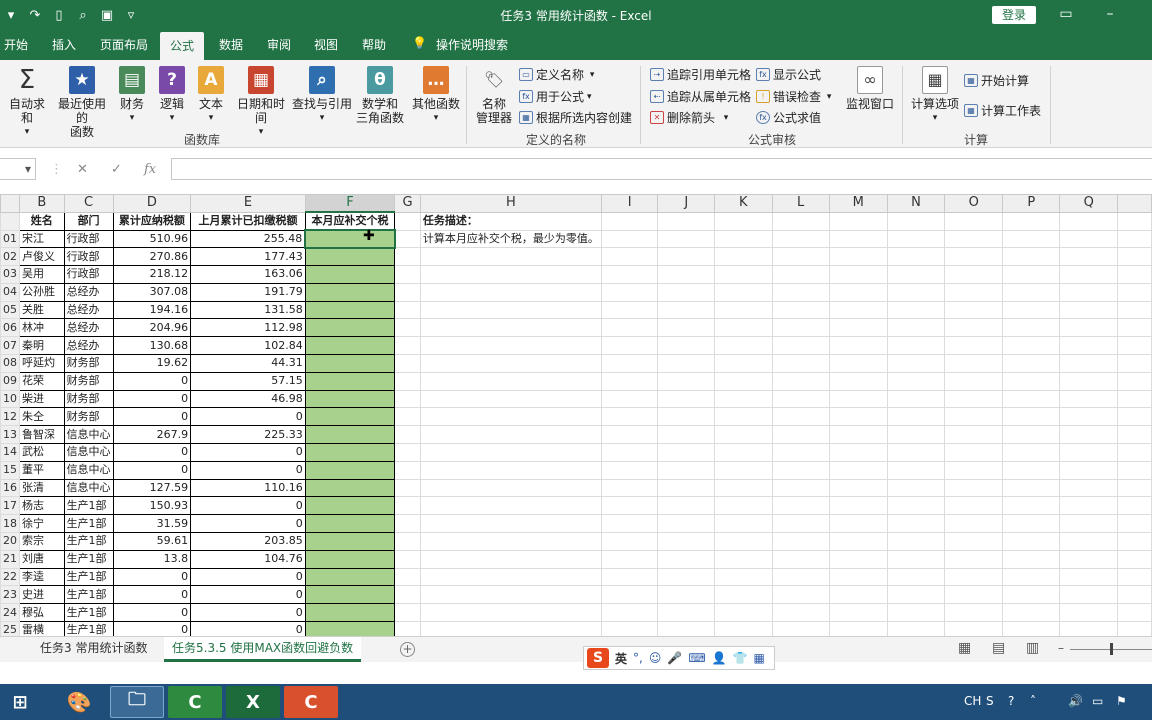 This screenshot has height=720, width=1152. What do you see at coordinates (248, 292) in the screenshot?
I see `tax-withheld-cell: 191.79` at bounding box center [248, 292].